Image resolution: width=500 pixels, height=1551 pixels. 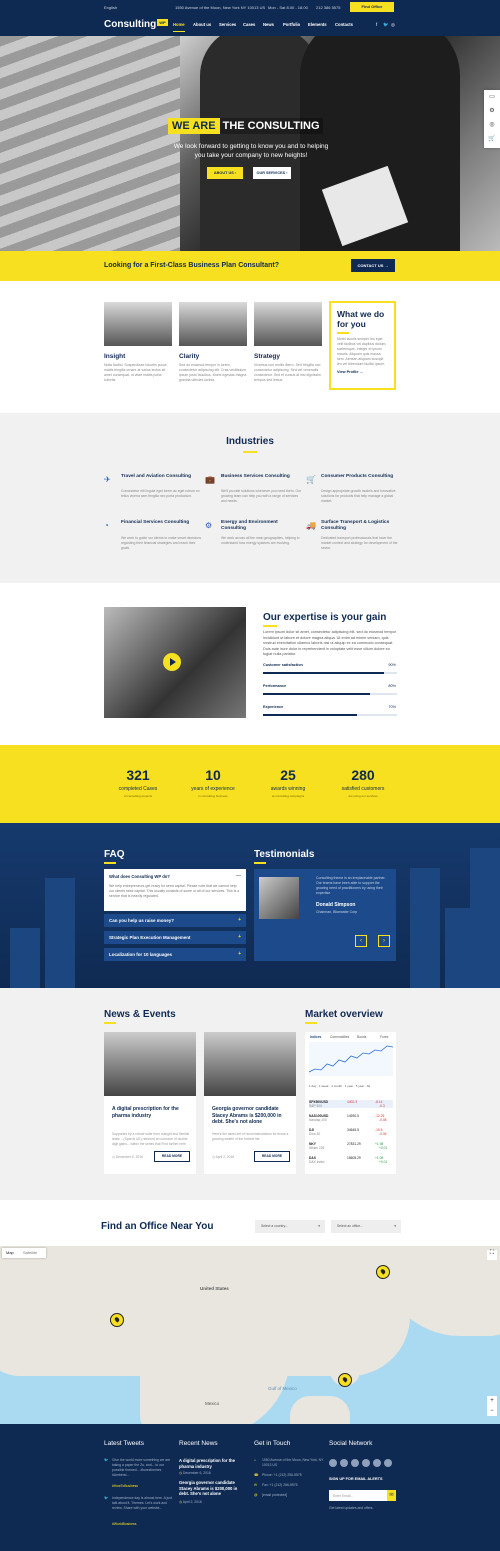 What do you see at coordinates (311, 525) in the screenshot?
I see `truck-icon: 🚚` at bounding box center [311, 525].